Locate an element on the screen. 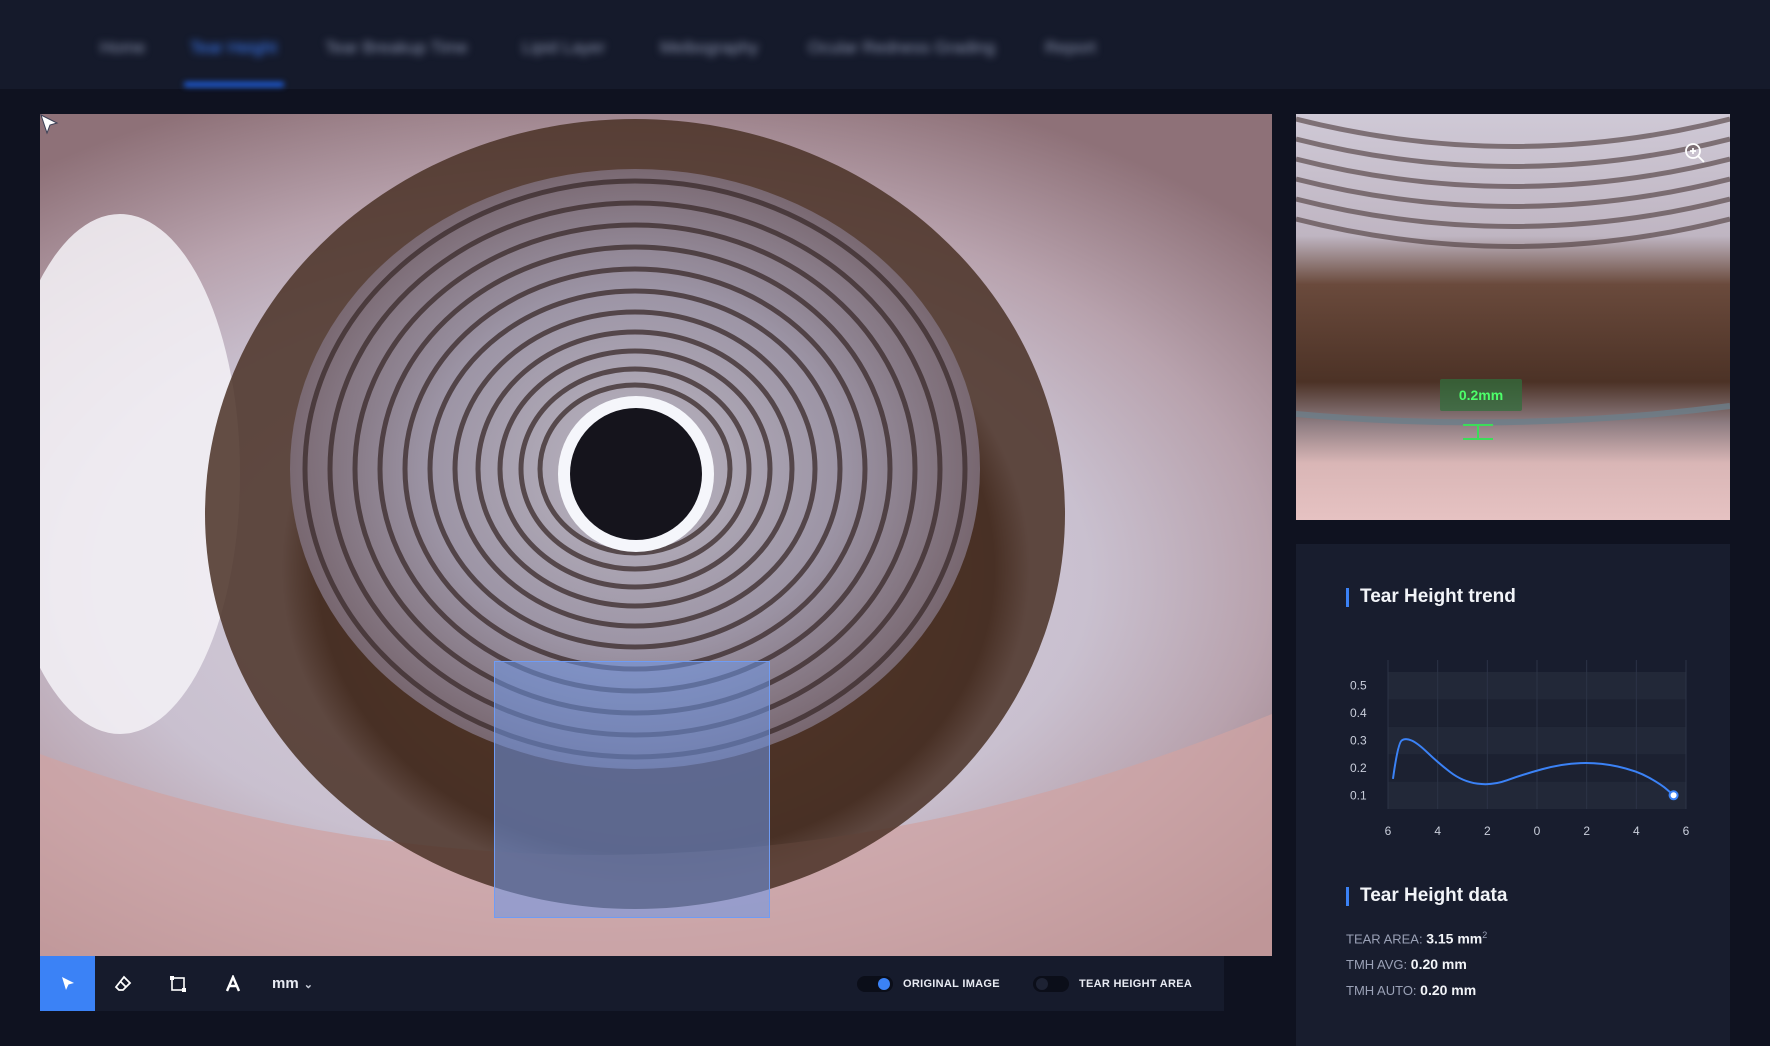 Image resolution: width=1770 pixels, height=1046 pixels. select-tool-button is located at coordinates (67, 983).